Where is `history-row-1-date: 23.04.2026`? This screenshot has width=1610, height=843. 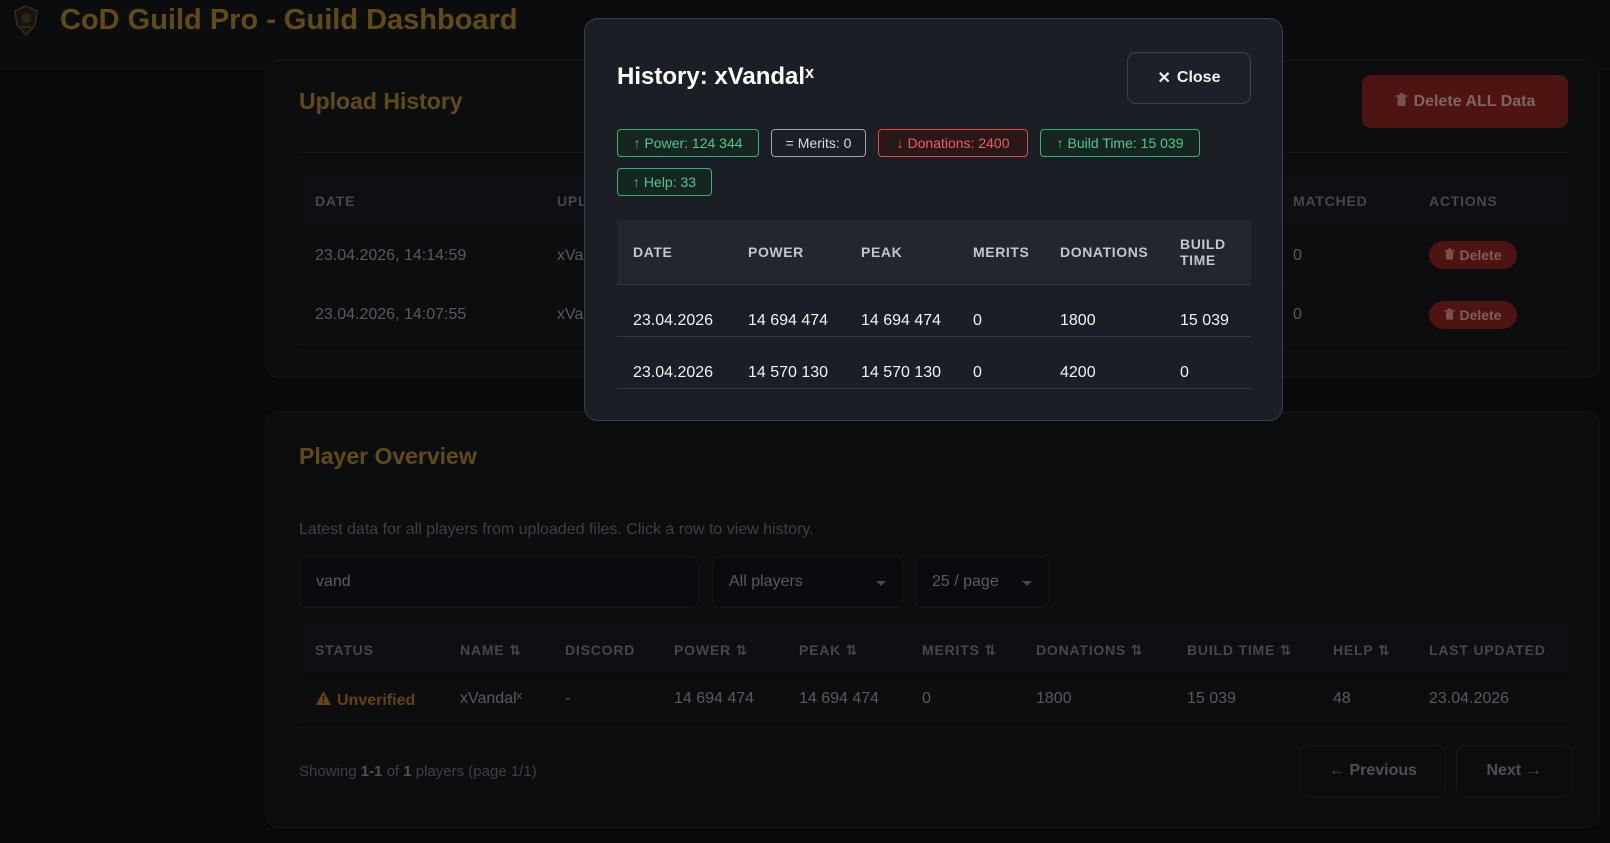 history-row-1-date: 23.04.2026 is located at coordinates (673, 320).